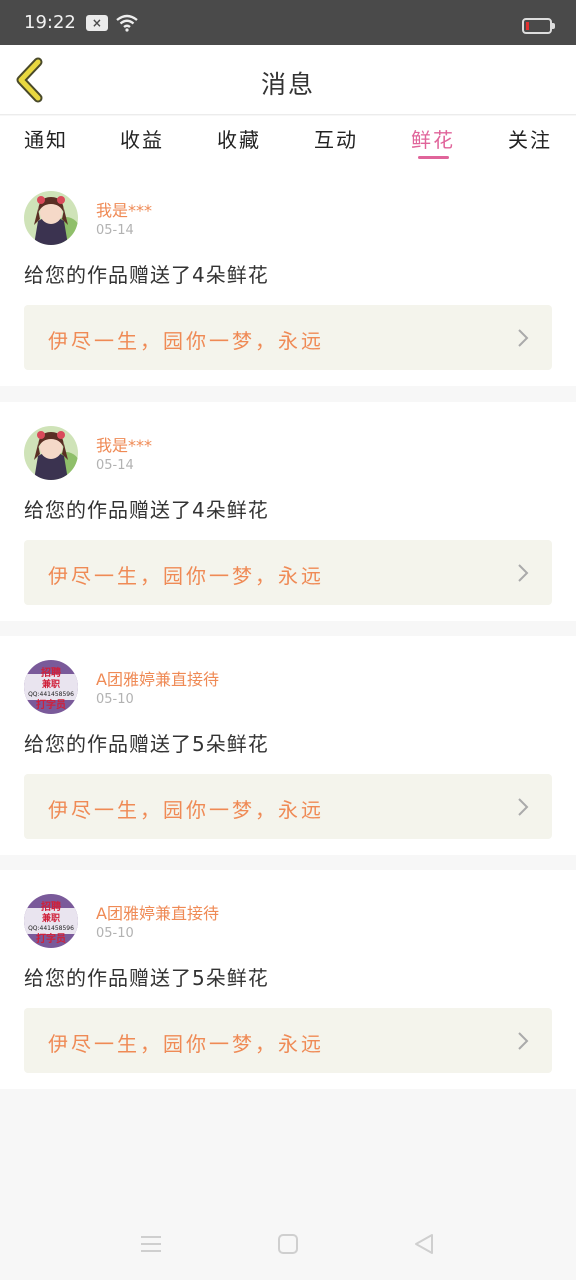  Describe the element at coordinates (46, 138) in the screenshot. I see `tab-notifications: 通知` at that location.